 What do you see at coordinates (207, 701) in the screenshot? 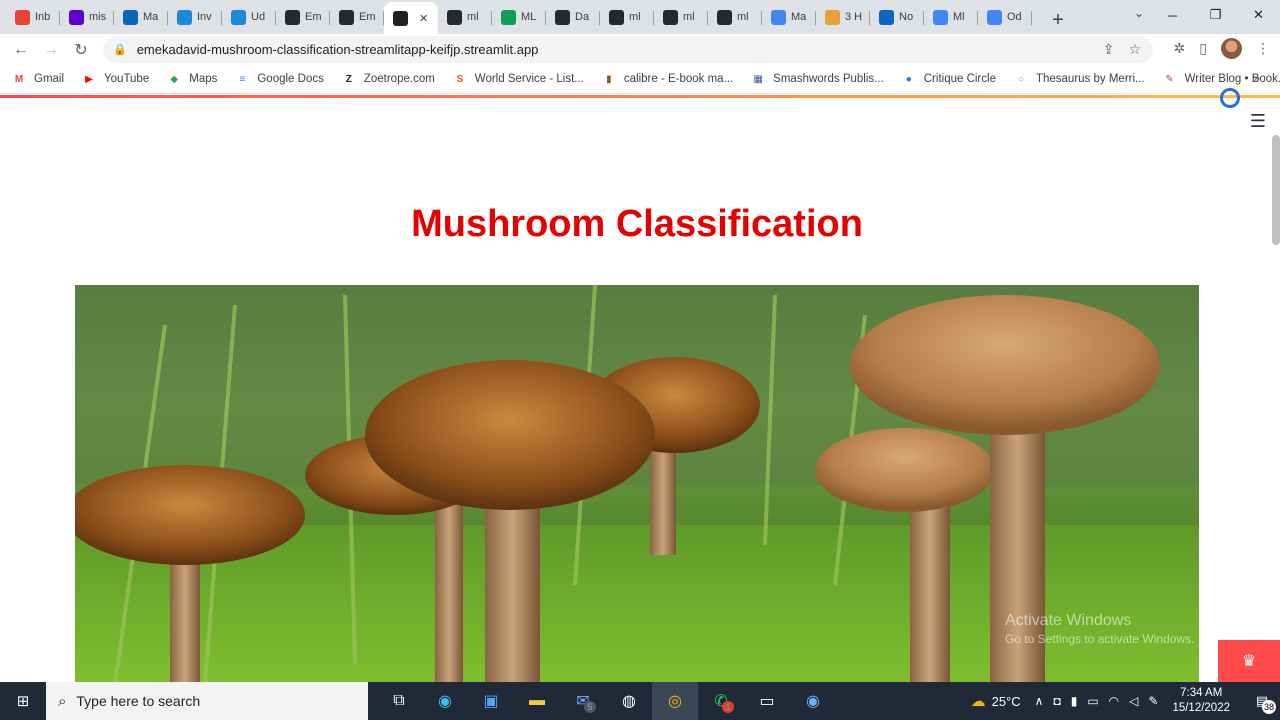
I see `taskbar-search-box: ⌕ Type here to search` at bounding box center [207, 701].